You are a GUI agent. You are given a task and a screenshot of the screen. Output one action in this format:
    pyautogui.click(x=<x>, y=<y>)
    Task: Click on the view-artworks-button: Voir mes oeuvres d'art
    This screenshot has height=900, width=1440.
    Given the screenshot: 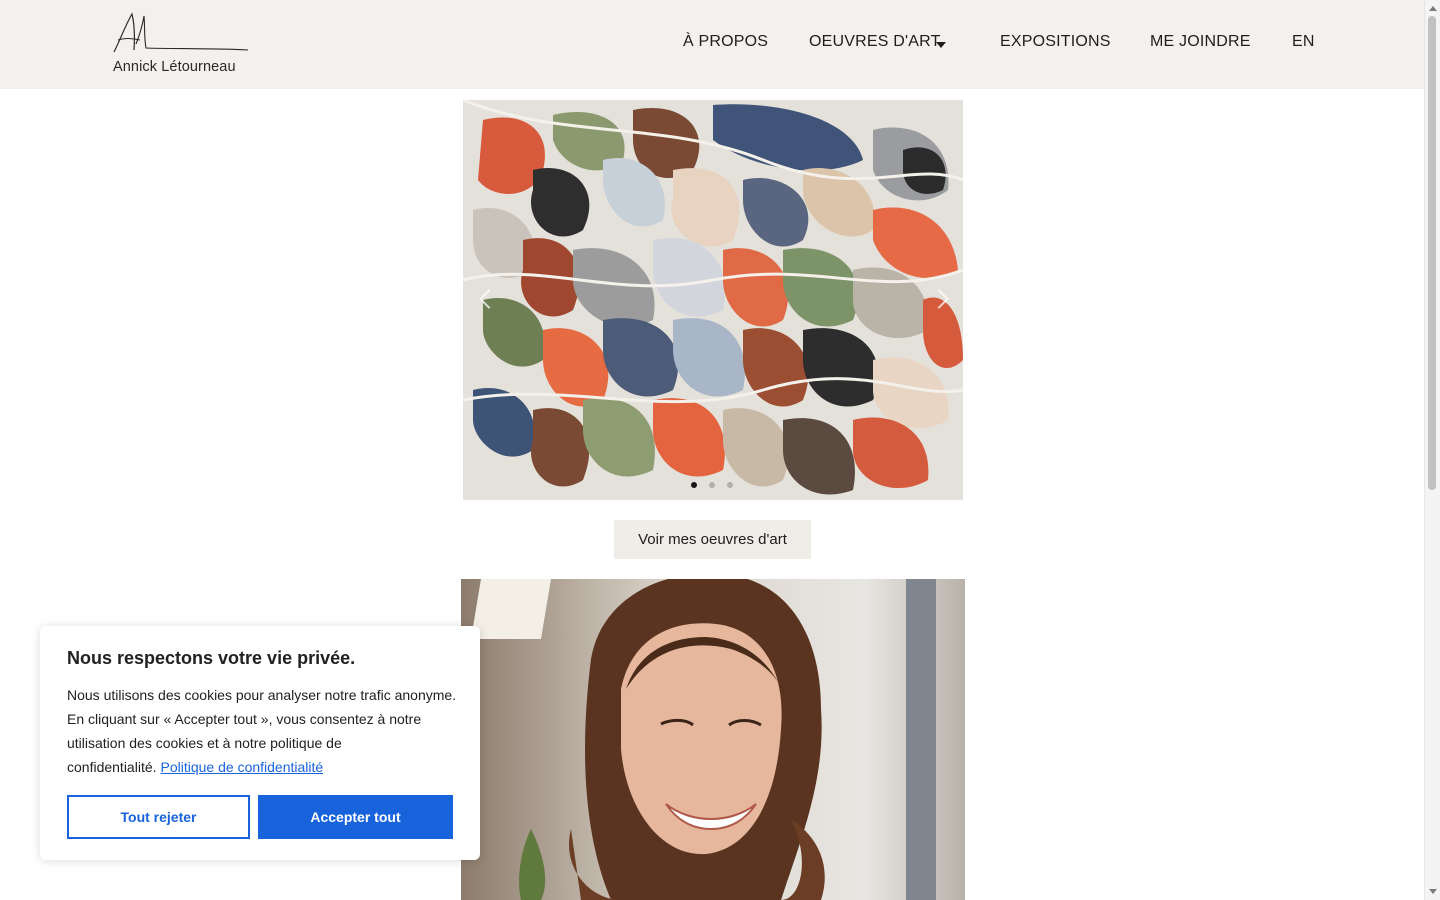 What is the action you would take?
    pyautogui.click(x=712, y=539)
    